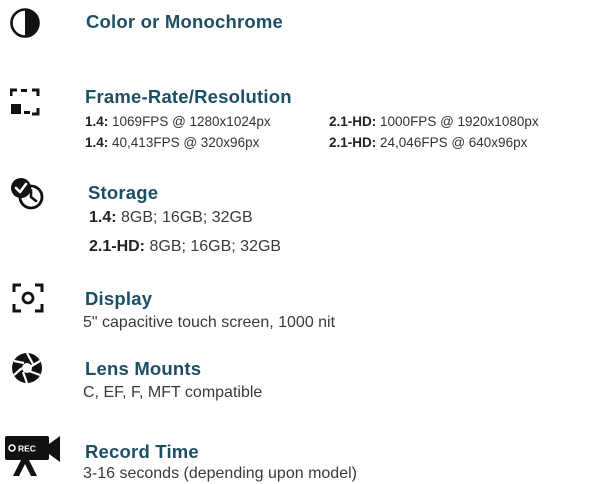 The height and width of the screenshot is (484, 597). Describe the element at coordinates (119, 298) in the screenshot. I see `feature-title: Display` at that location.